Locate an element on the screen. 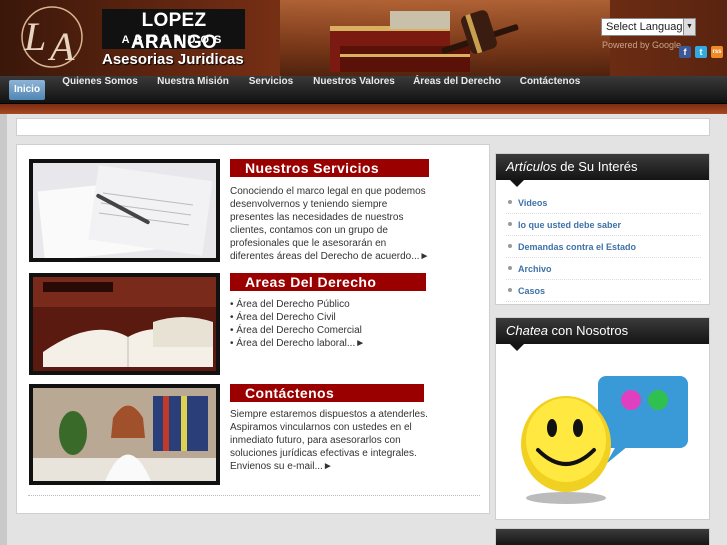  logo-monogram: L A is located at coordinates (52, 37).